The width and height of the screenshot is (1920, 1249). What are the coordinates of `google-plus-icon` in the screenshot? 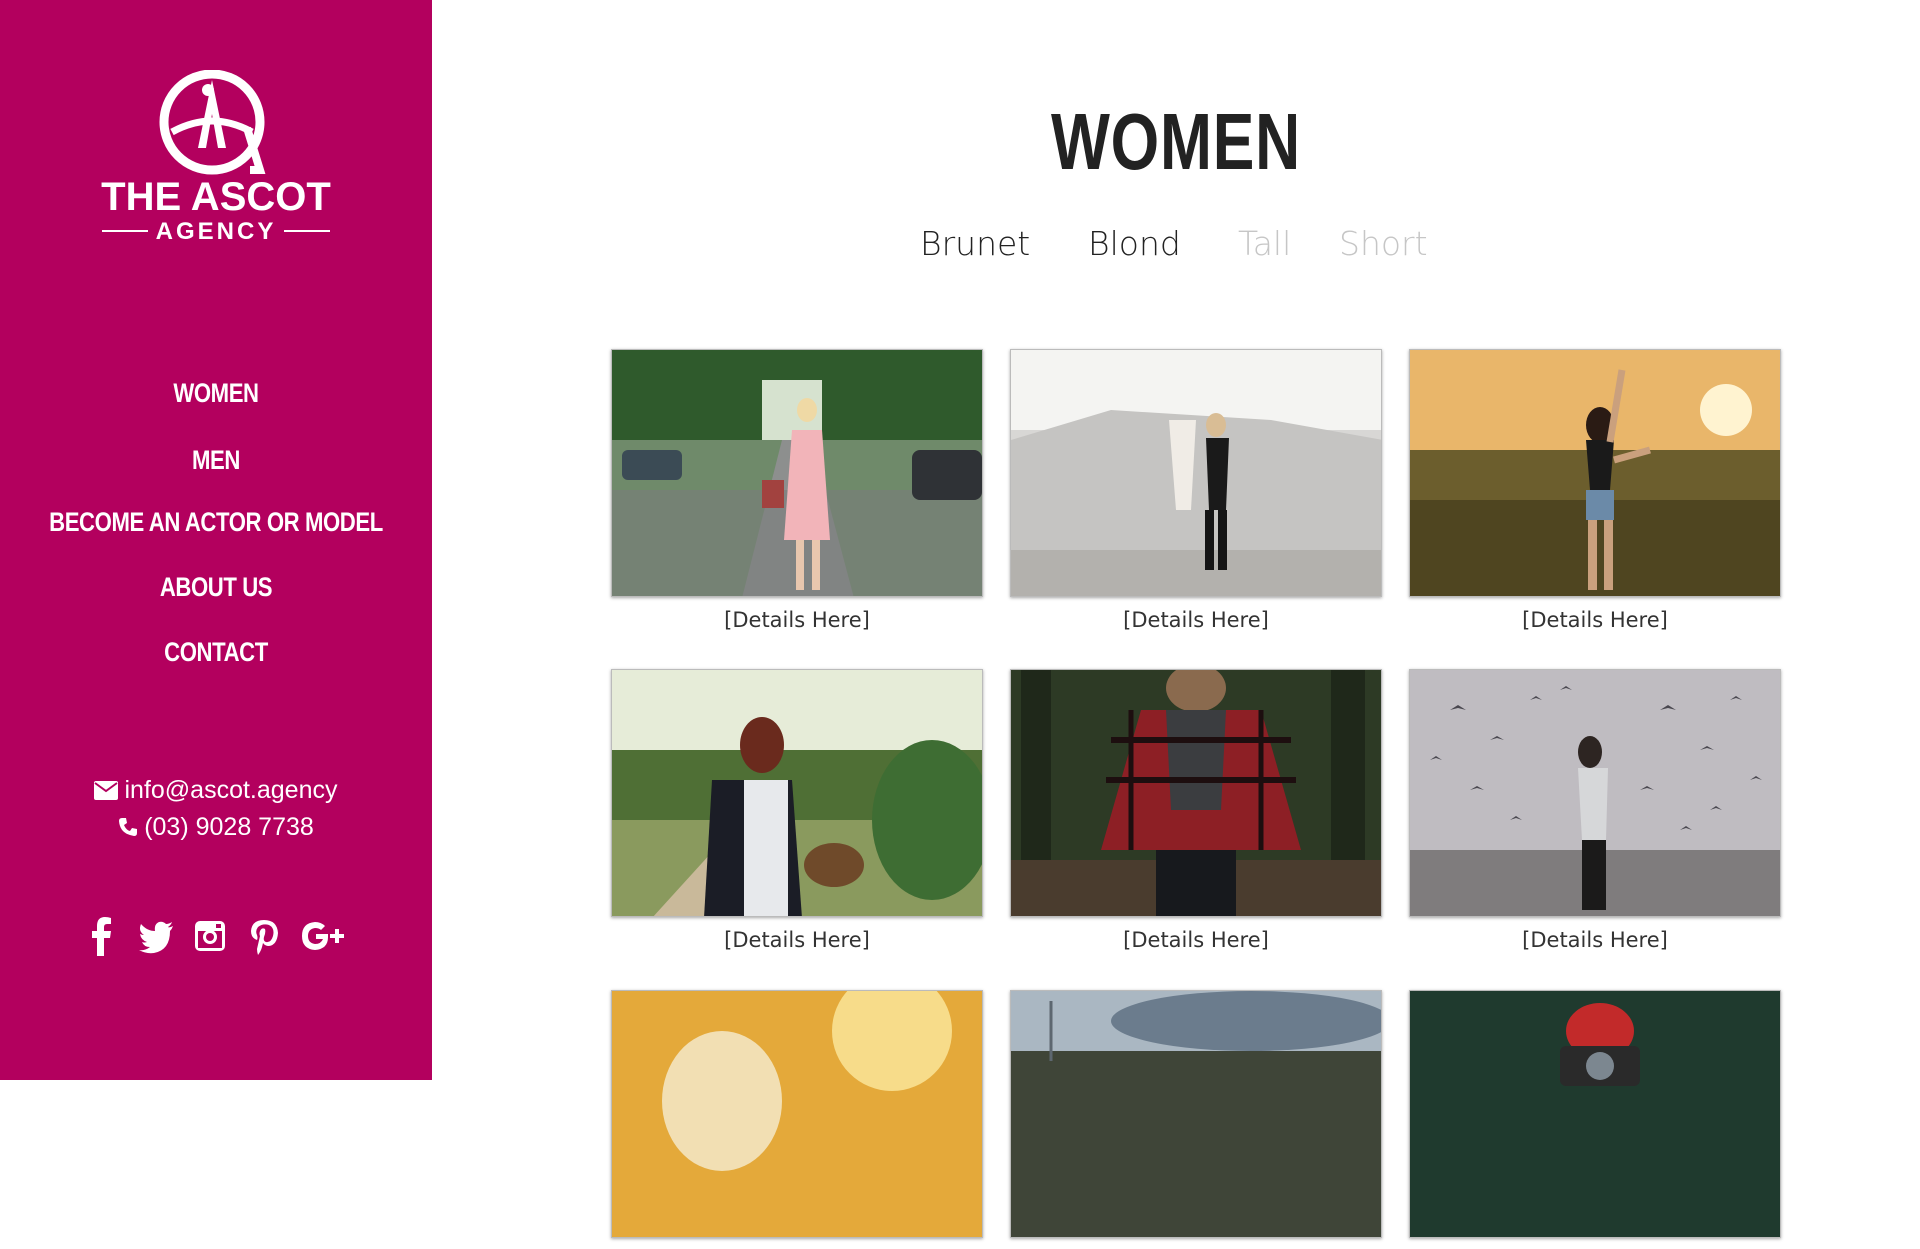 It's located at (324, 936).